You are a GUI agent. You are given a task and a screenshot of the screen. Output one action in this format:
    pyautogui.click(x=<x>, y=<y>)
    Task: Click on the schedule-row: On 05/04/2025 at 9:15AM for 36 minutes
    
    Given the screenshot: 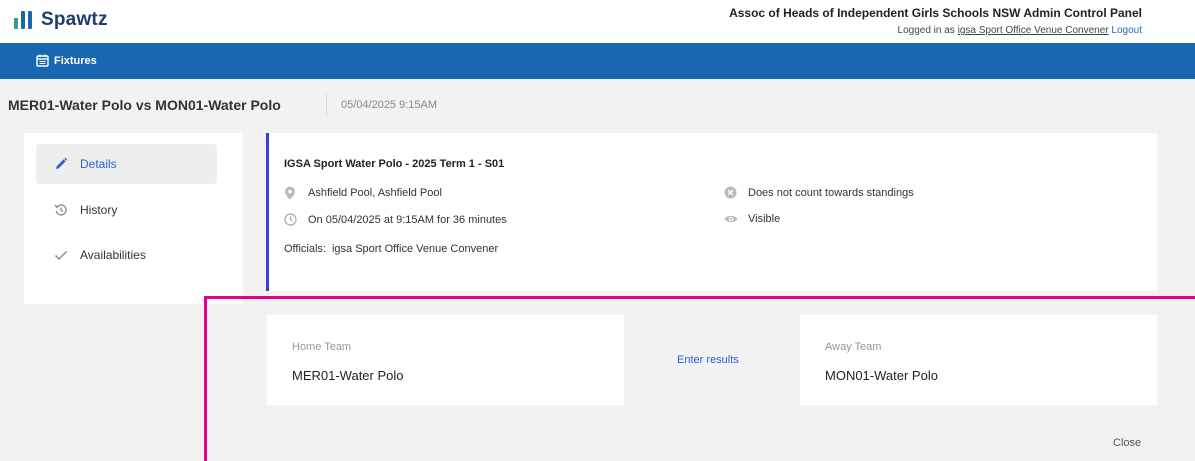 What is the action you would take?
    pyautogui.click(x=395, y=219)
    